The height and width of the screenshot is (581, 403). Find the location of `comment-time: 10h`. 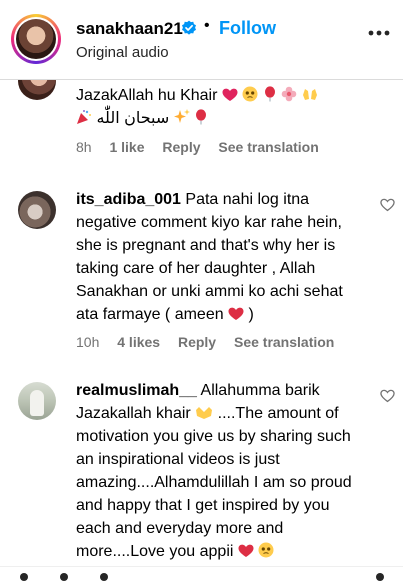

comment-time: 10h is located at coordinates (88, 342).